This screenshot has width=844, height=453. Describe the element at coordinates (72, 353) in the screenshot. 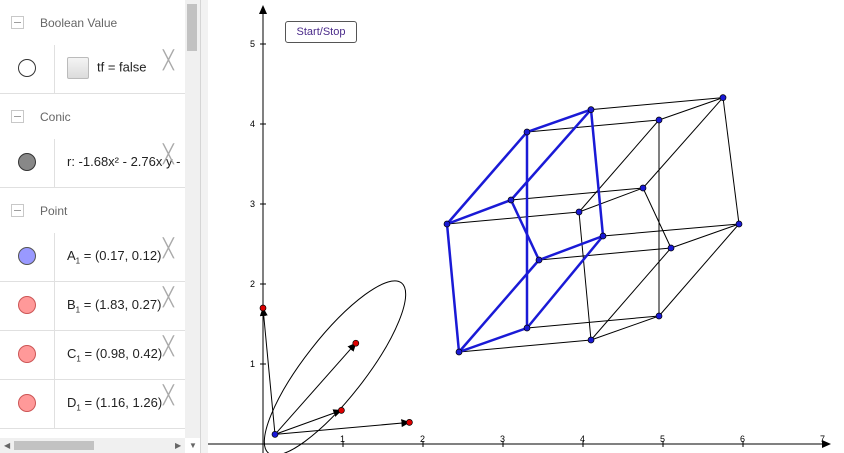

I see `point-name: C` at that location.